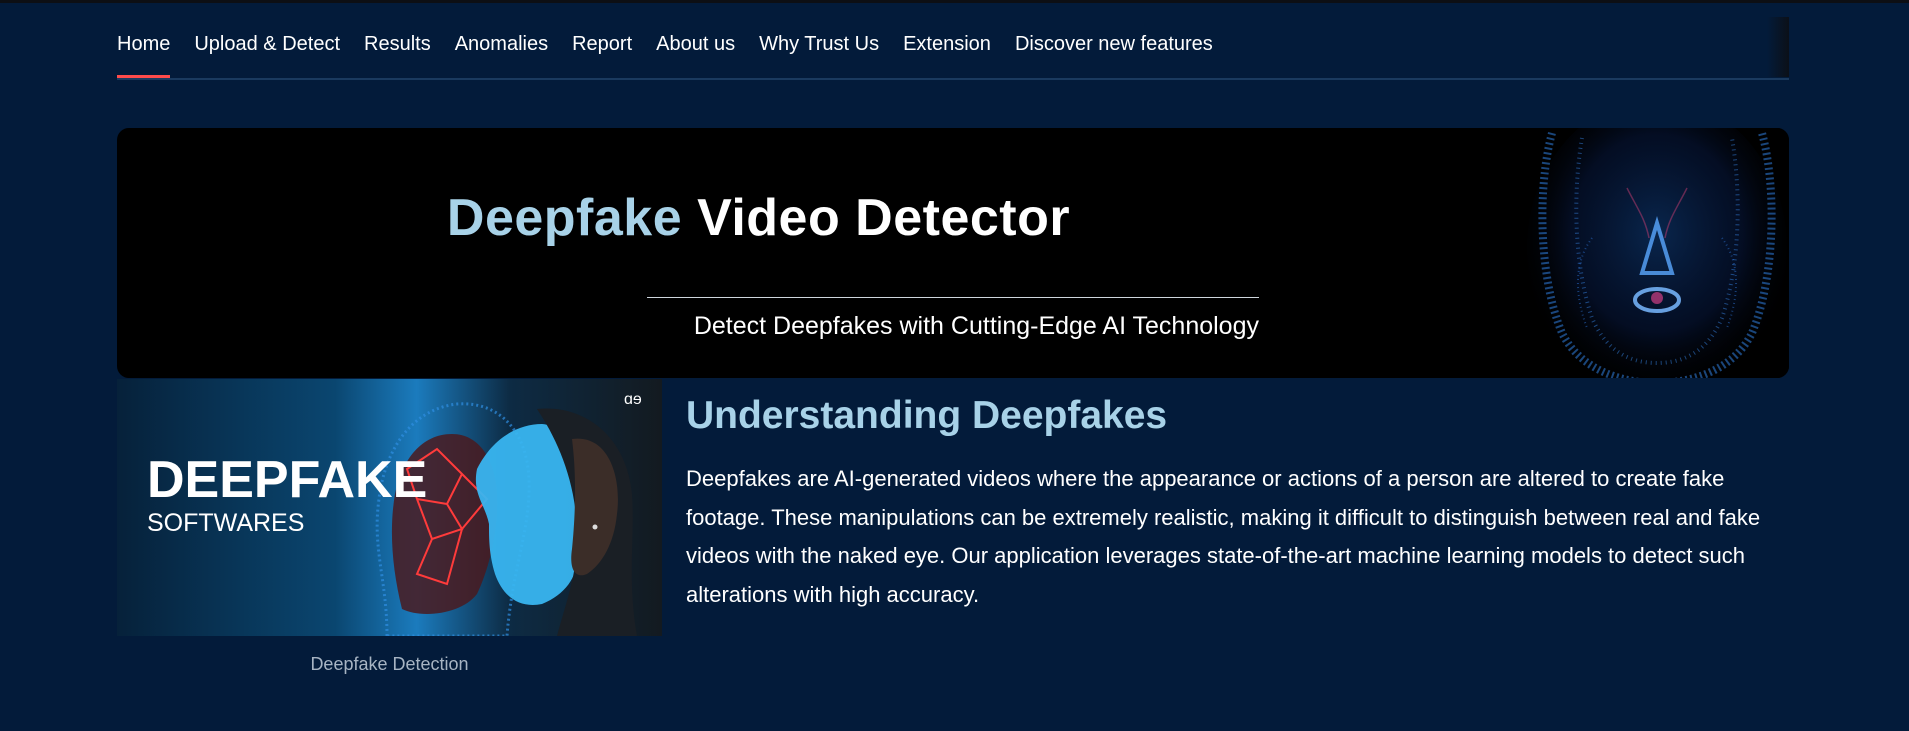 The width and height of the screenshot is (1909, 731). Describe the element at coordinates (602, 55) in the screenshot. I see `tab-report: Report` at that location.